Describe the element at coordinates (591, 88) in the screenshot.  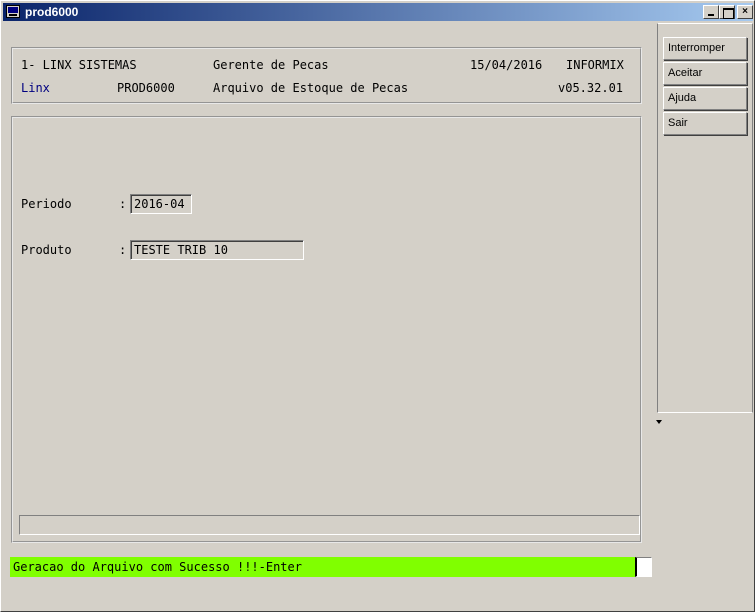
I see `version-label: v05.32.01` at that location.